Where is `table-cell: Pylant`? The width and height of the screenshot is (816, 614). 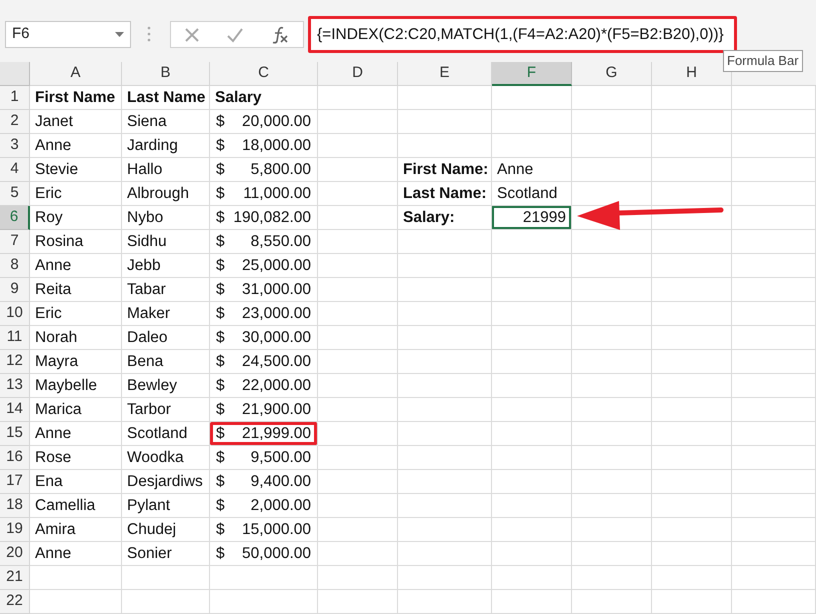
table-cell: Pylant is located at coordinates (166, 506).